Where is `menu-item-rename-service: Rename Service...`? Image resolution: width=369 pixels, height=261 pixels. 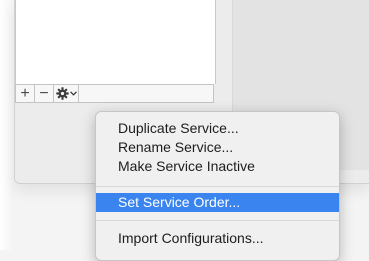 menu-item-rename-service: Rename Service... is located at coordinates (217, 147).